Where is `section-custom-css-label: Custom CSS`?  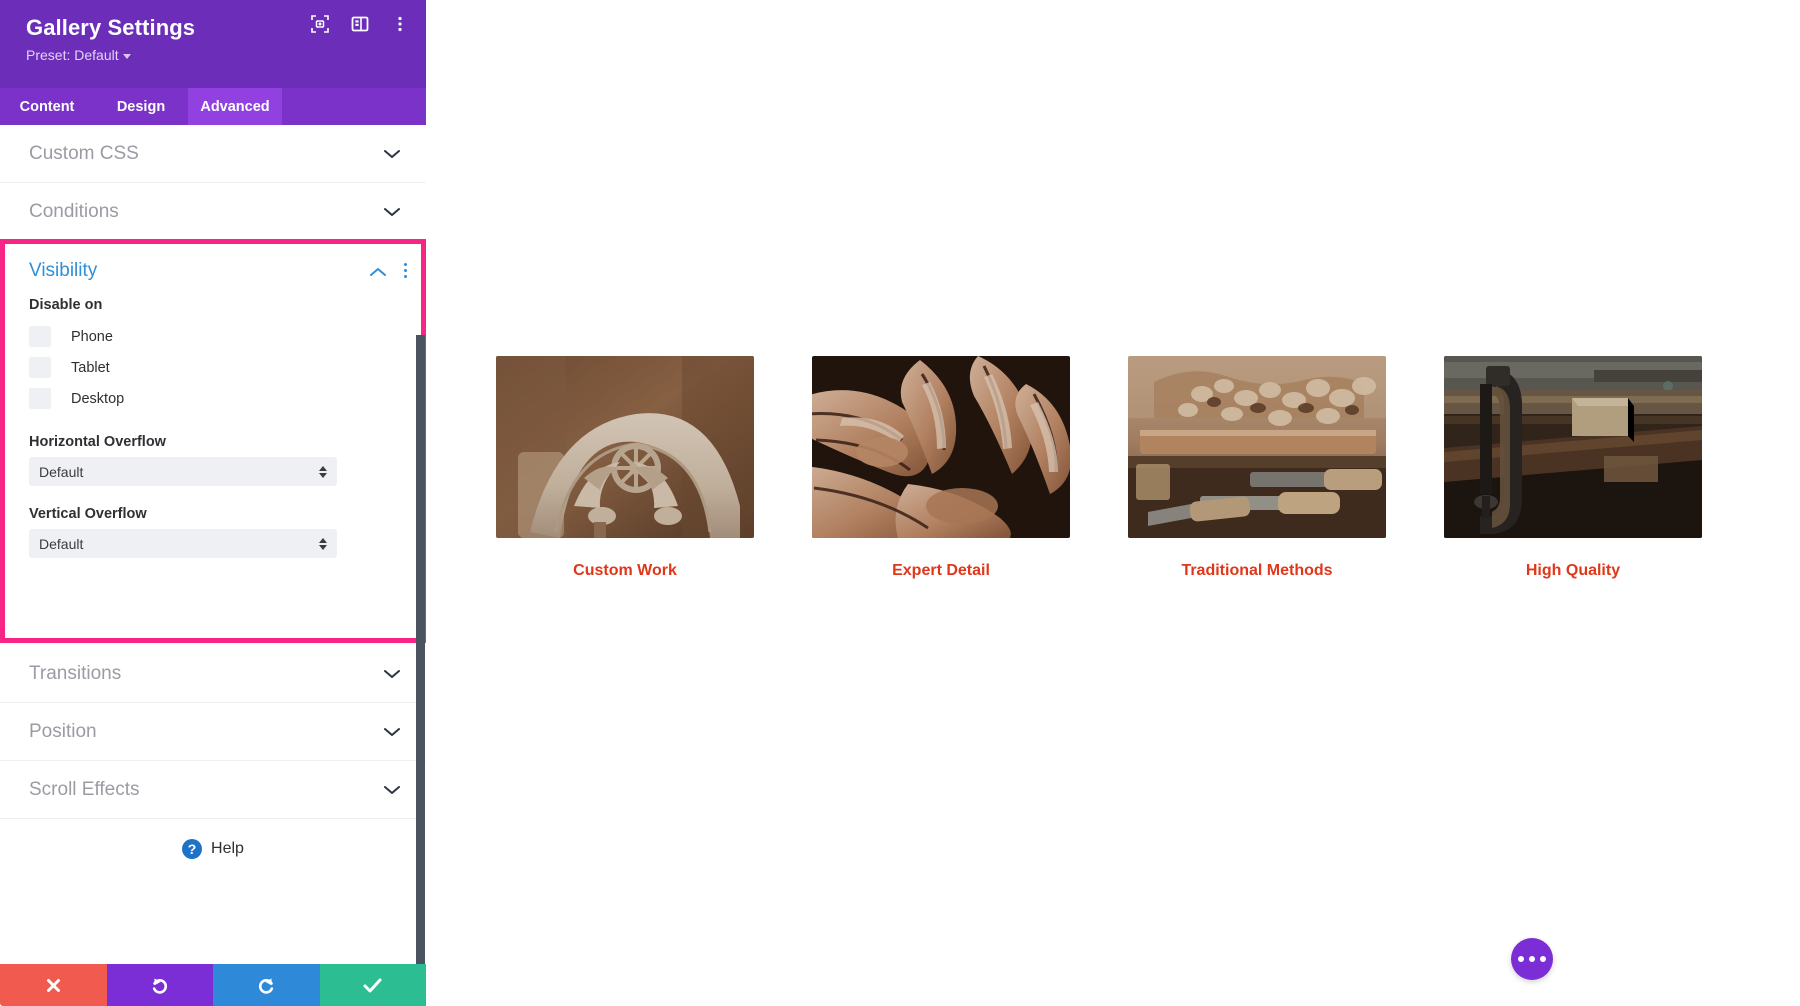 section-custom-css-label: Custom CSS is located at coordinates (84, 153).